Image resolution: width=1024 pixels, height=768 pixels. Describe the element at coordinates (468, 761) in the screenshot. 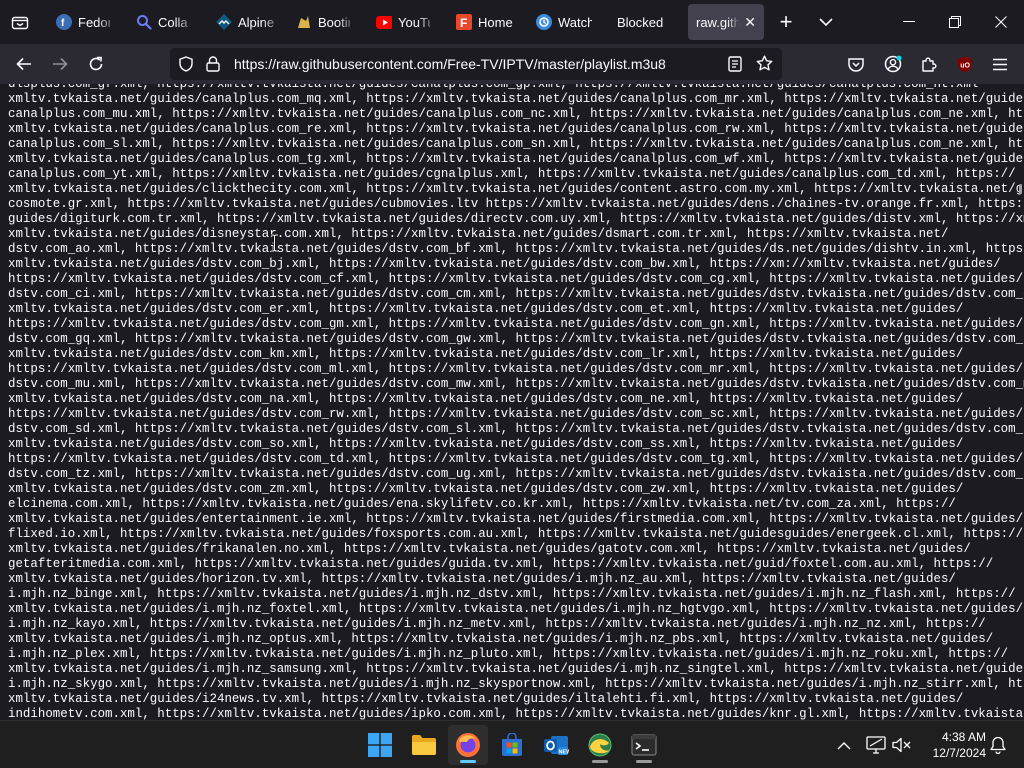

I see `active-app-indicator` at that location.